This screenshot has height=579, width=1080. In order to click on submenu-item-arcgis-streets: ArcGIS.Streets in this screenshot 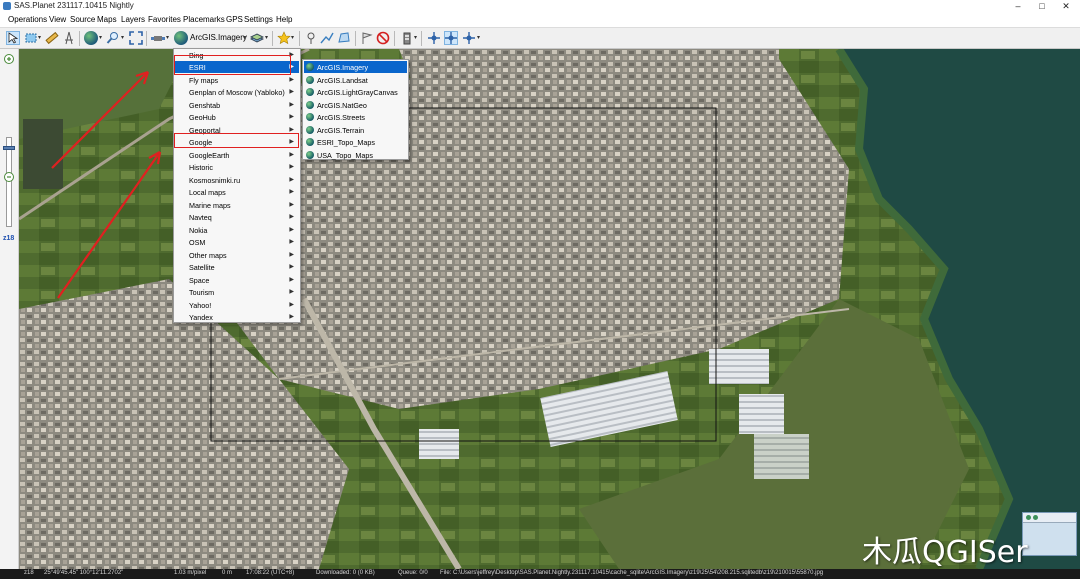, I will do `click(355, 117)`.